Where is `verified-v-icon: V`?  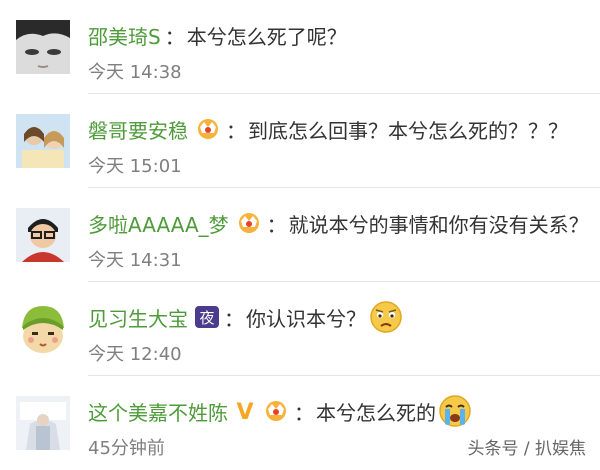
verified-v-icon: V is located at coordinates (245, 411).